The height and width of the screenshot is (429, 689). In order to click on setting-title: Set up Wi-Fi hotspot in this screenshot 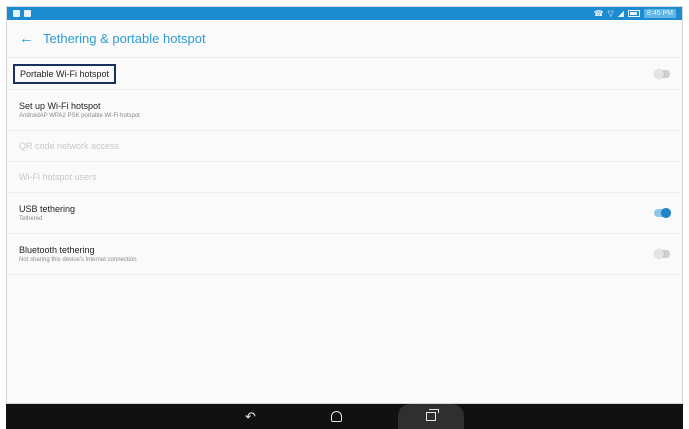, I will do `click(60, 106)`.